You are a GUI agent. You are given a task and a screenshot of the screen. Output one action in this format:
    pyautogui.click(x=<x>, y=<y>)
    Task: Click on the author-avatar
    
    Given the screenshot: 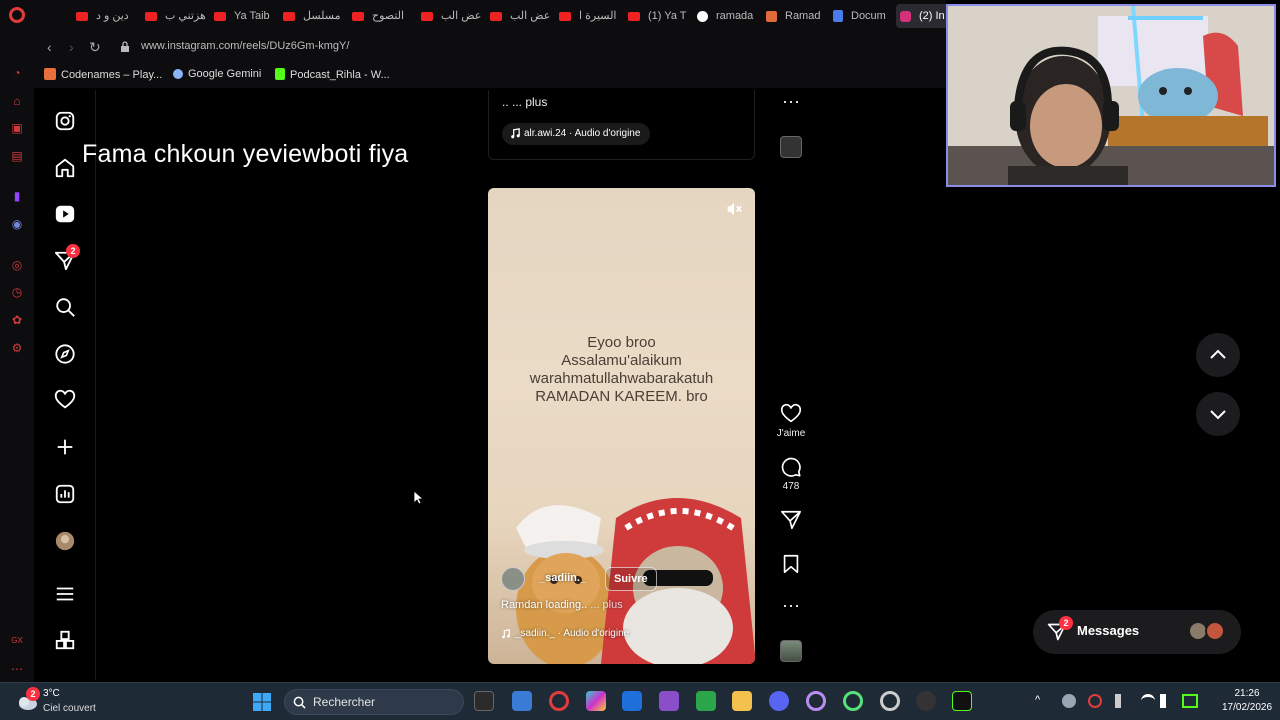 What is the action you would take?
    pyautogui.click(x=513, y=579)
    